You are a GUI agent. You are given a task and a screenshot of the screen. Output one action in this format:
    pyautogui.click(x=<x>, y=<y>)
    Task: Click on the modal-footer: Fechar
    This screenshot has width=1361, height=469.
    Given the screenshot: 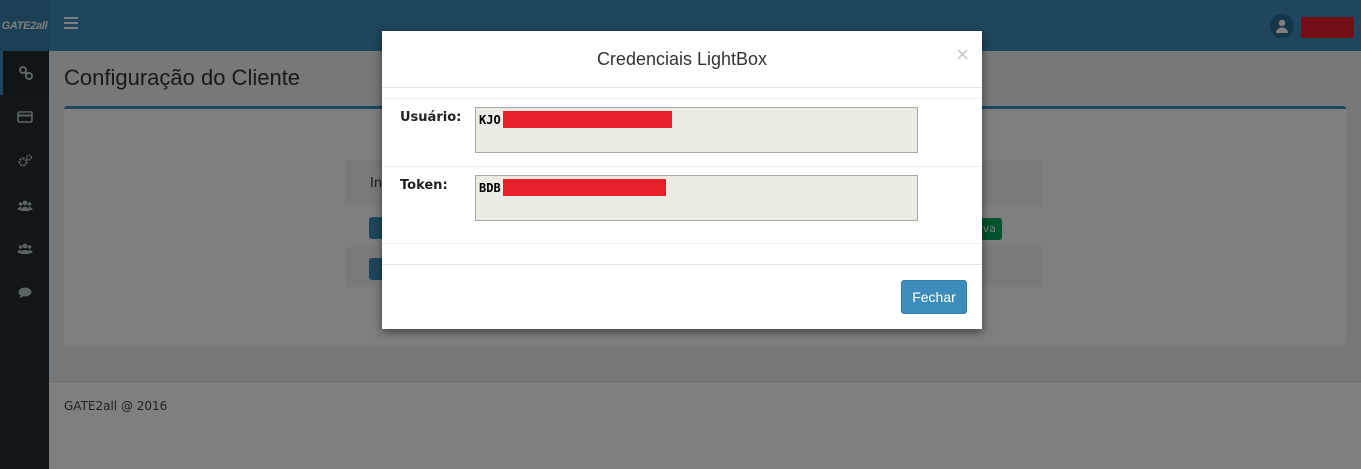 What is the action you would take?
    pyautogui.click(x=682, y=296)
    